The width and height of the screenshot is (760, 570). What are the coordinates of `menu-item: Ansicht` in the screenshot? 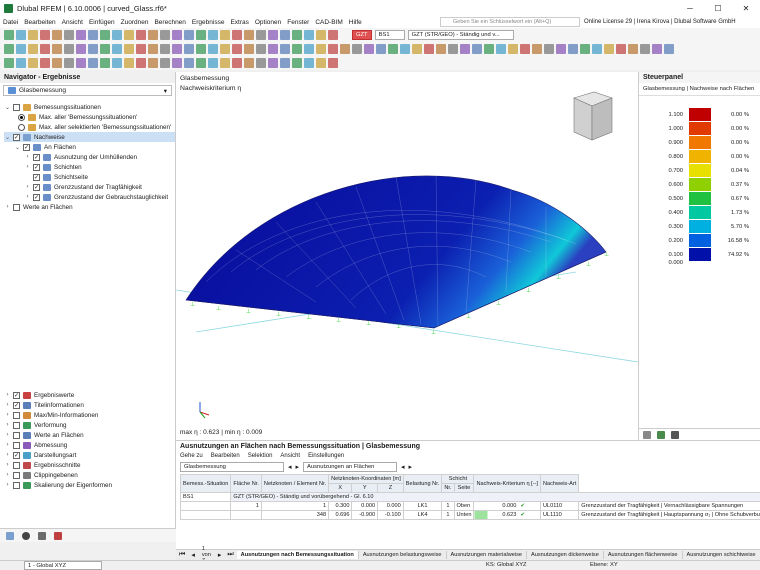 It's located at (72, 22).